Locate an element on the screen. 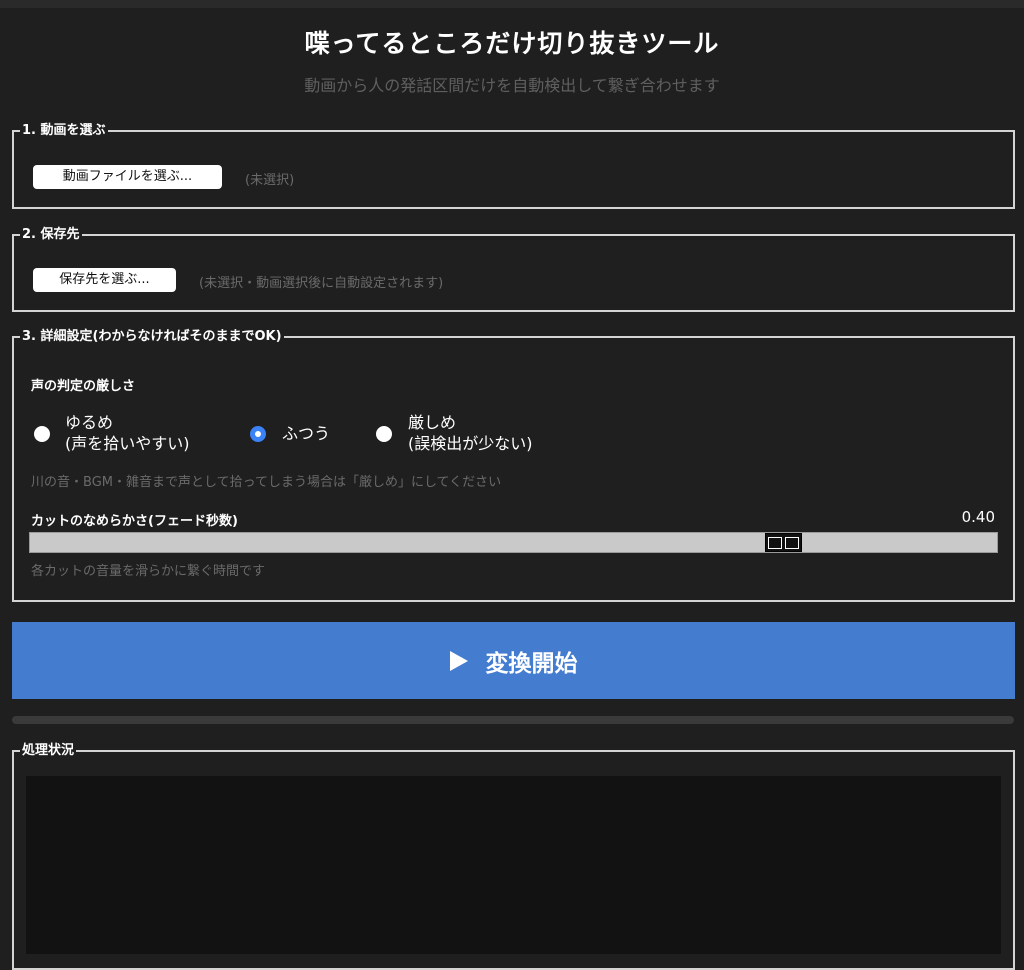 The image size is (1024, 970). page-subtitle: 動画から人の発話区間だけを自動検出して繋ぎ合わせます is located at coordinates (512, 85).